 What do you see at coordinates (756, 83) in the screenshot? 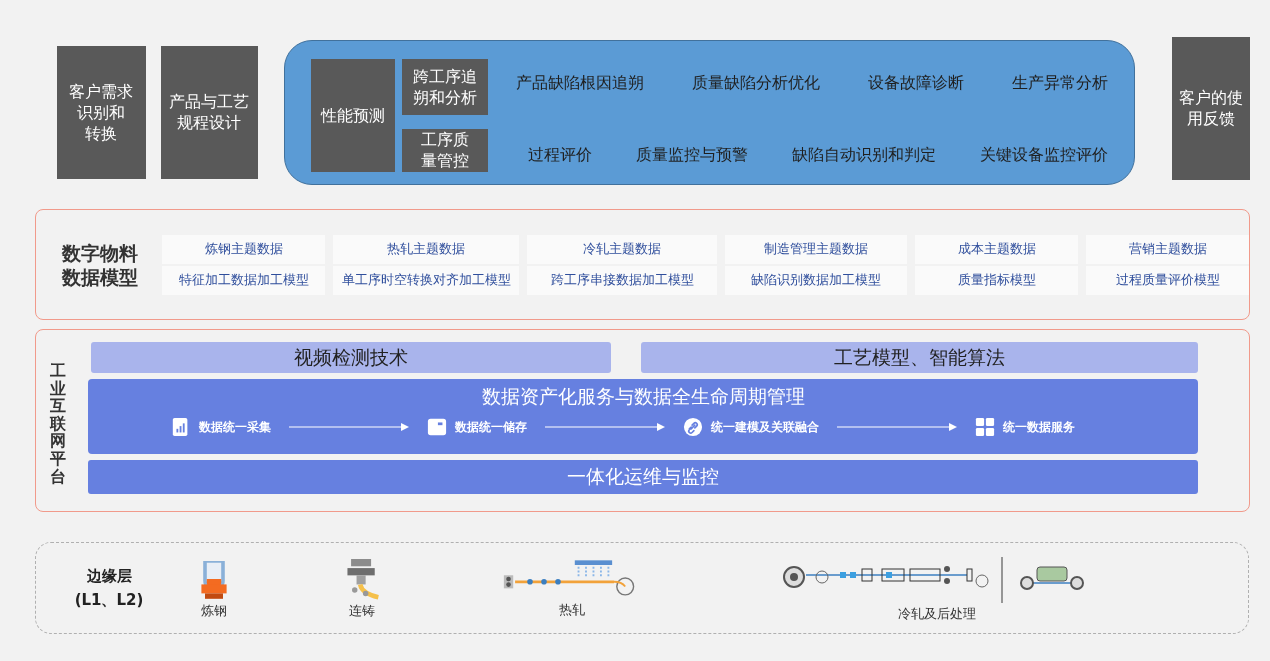
I see `function-label: 质量缺陷分析优化` at bounding box center [756, 83].